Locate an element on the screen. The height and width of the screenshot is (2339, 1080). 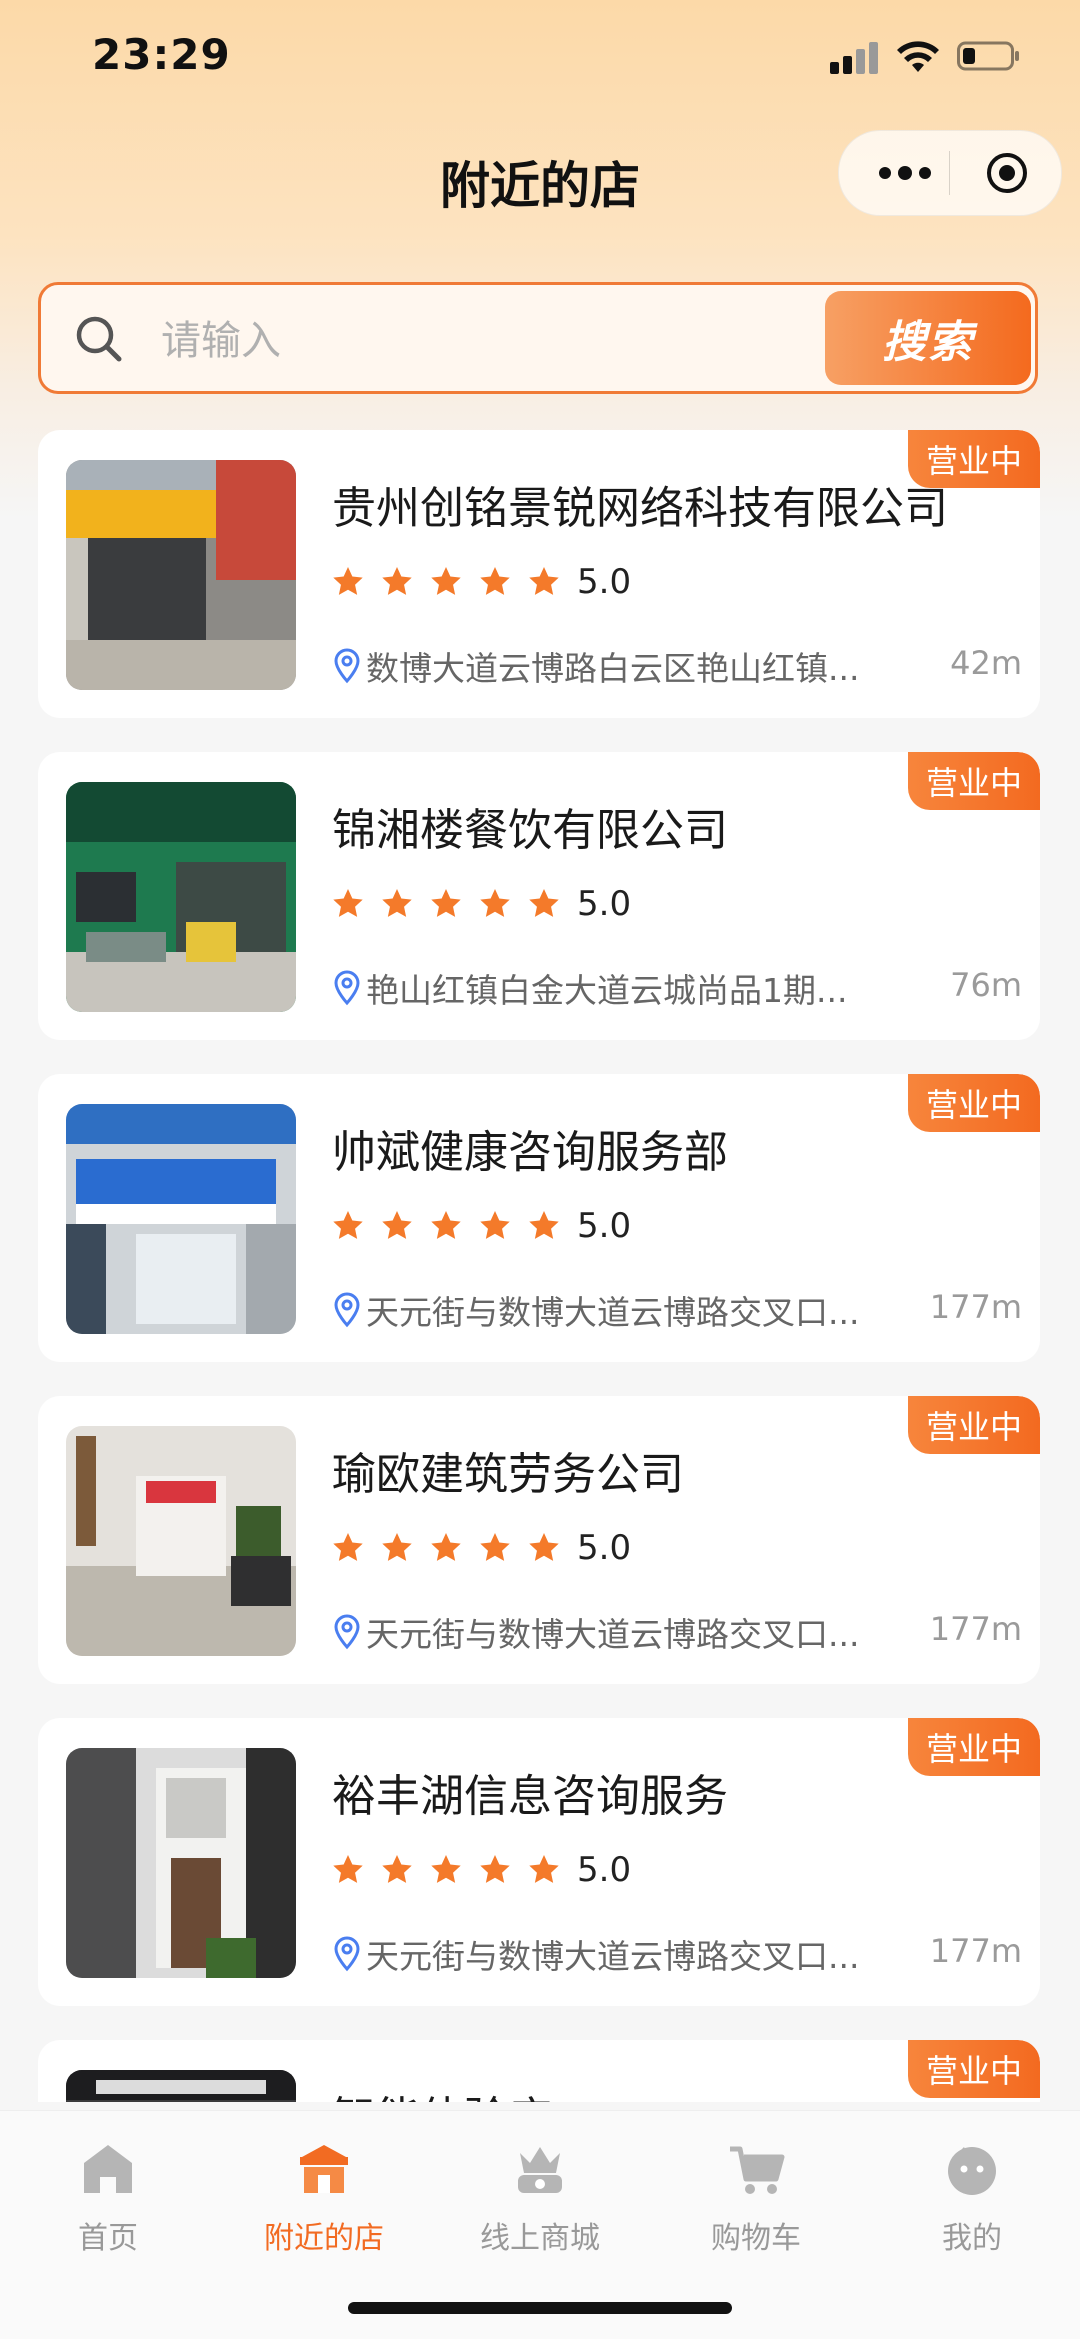
store-card: 营业中 锦湘楼餐饮有限公司 5.0 艳山红镇白金大道云城尚品1期... 76m is located at coordinates (539, 896).